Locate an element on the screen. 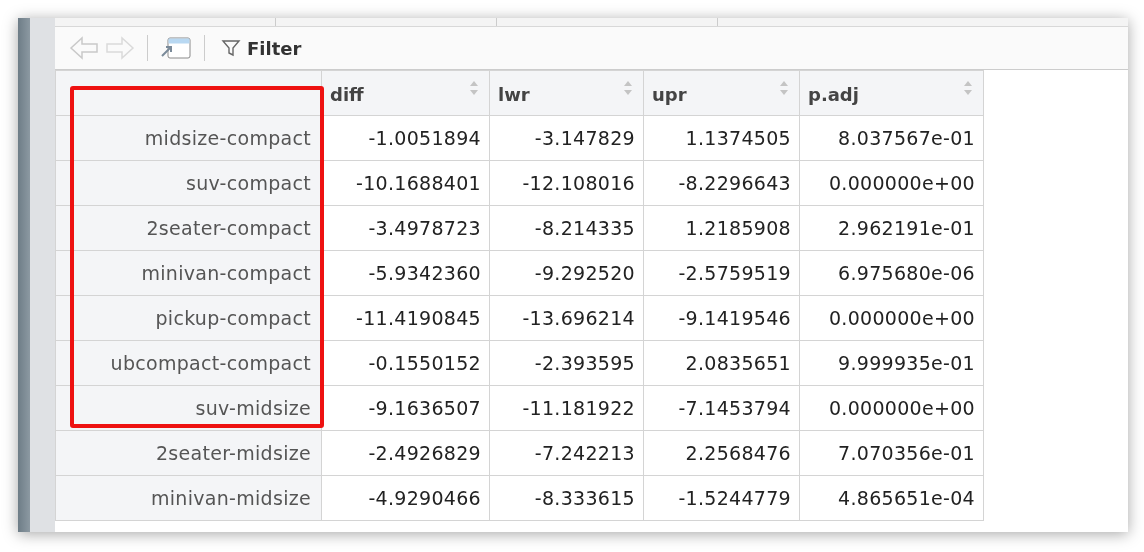 This screenshot has width=1144, height=552. row-name-cell: minivan-midsize is located at coordinates (188, 498).